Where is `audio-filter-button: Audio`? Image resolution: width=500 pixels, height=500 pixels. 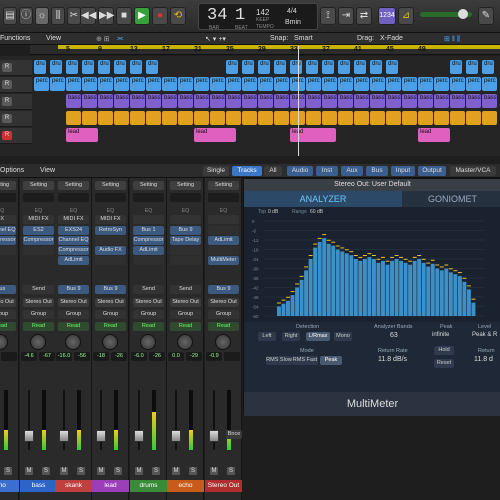 audio-filter-button: Audio is located at coordinates (300, 171).